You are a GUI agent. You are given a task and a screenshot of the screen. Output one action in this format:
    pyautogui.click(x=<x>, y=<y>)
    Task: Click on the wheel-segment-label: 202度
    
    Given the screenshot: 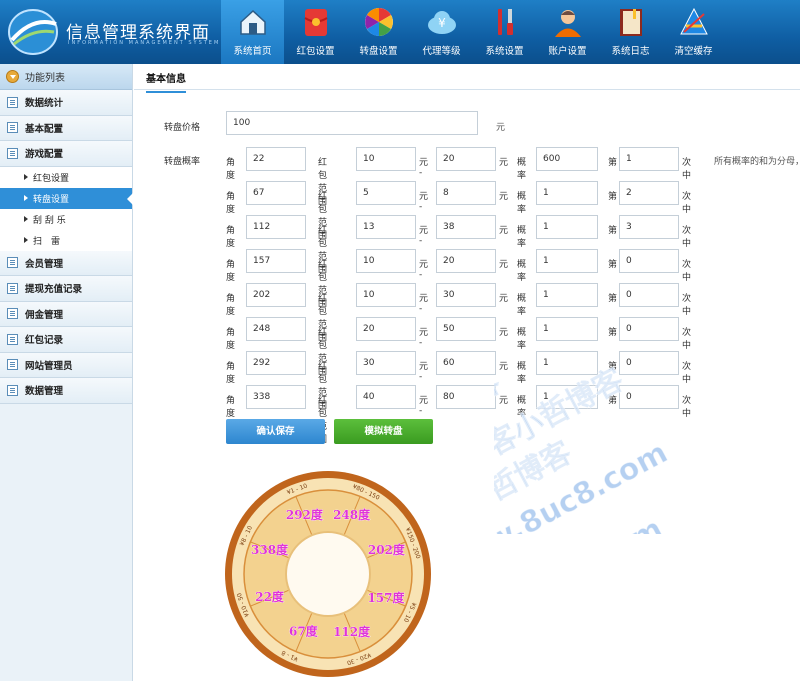 What is the action you would take?
    pyautogui.click(x=387, y=549)
    